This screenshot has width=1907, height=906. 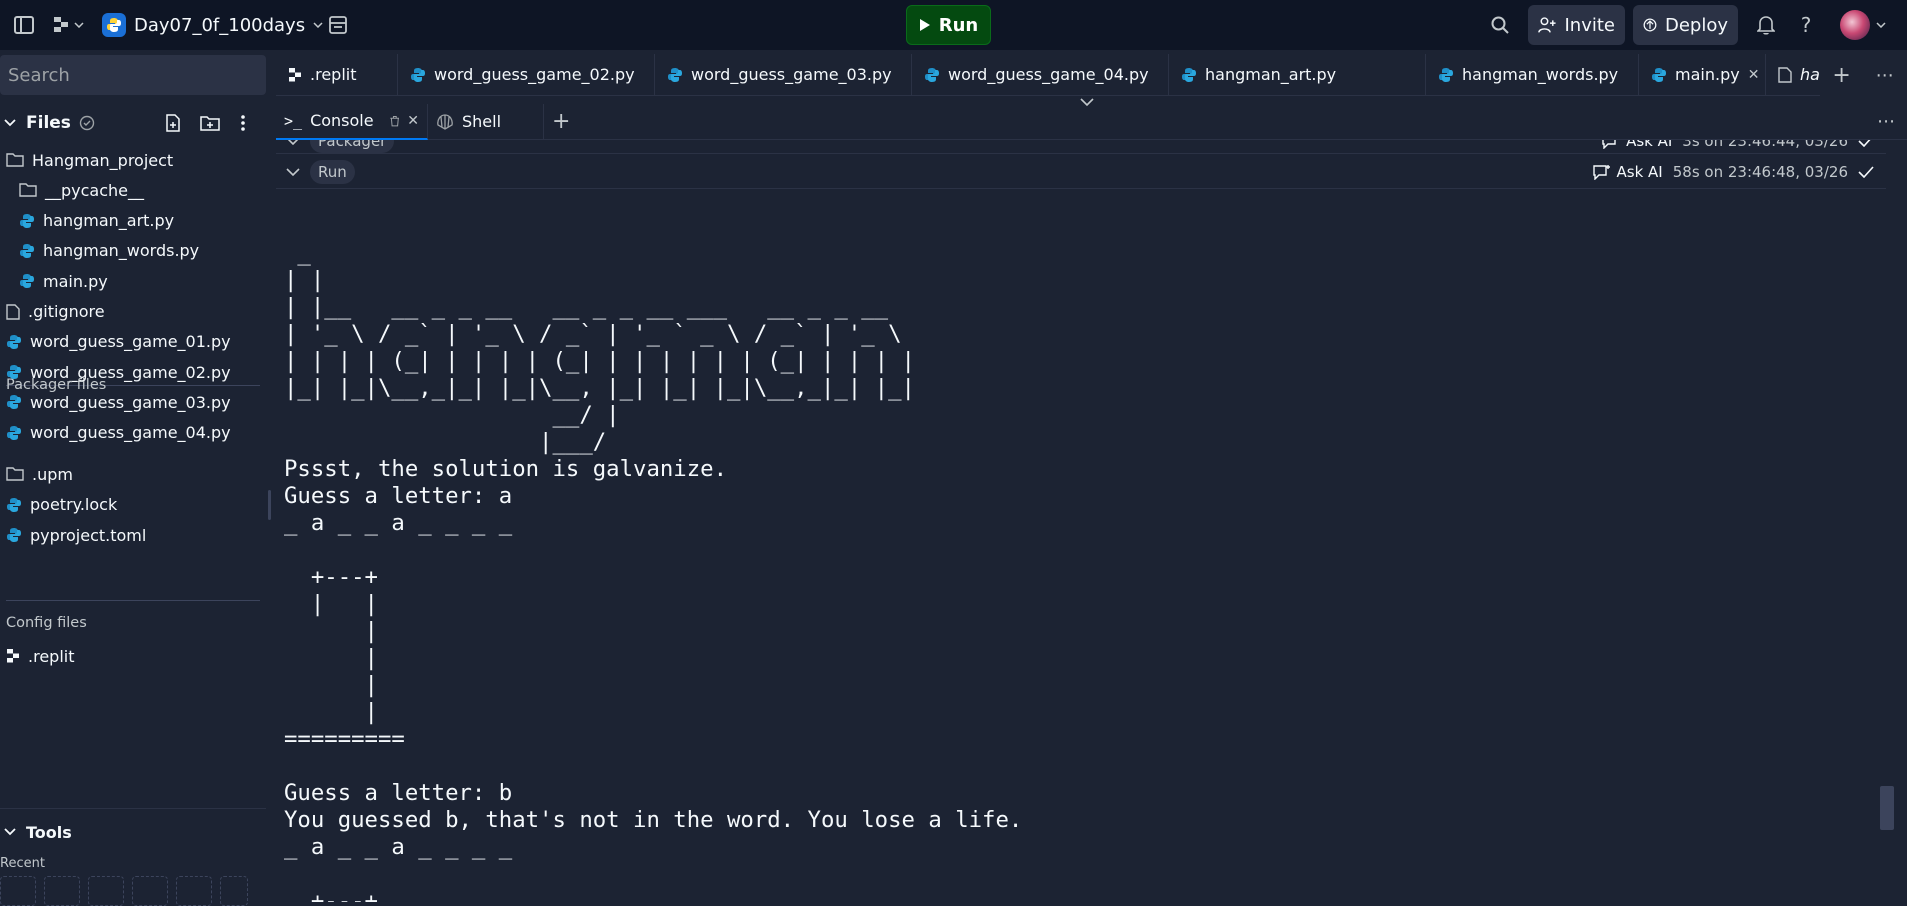 I want to click on help-icon: ?, so click(x=1806, y=25).